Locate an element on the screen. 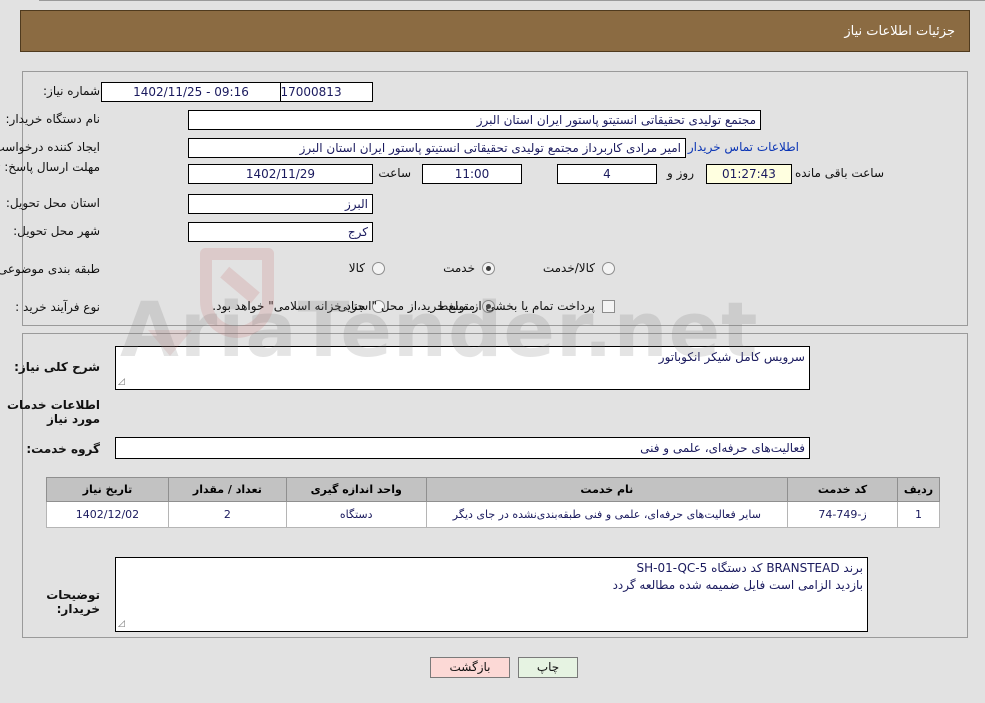 The width and height of the screenshot is (985, 703). deadline-label: مهلت ارسال پاسخ: تا تاریخ: is located at coordinates (50, 167).